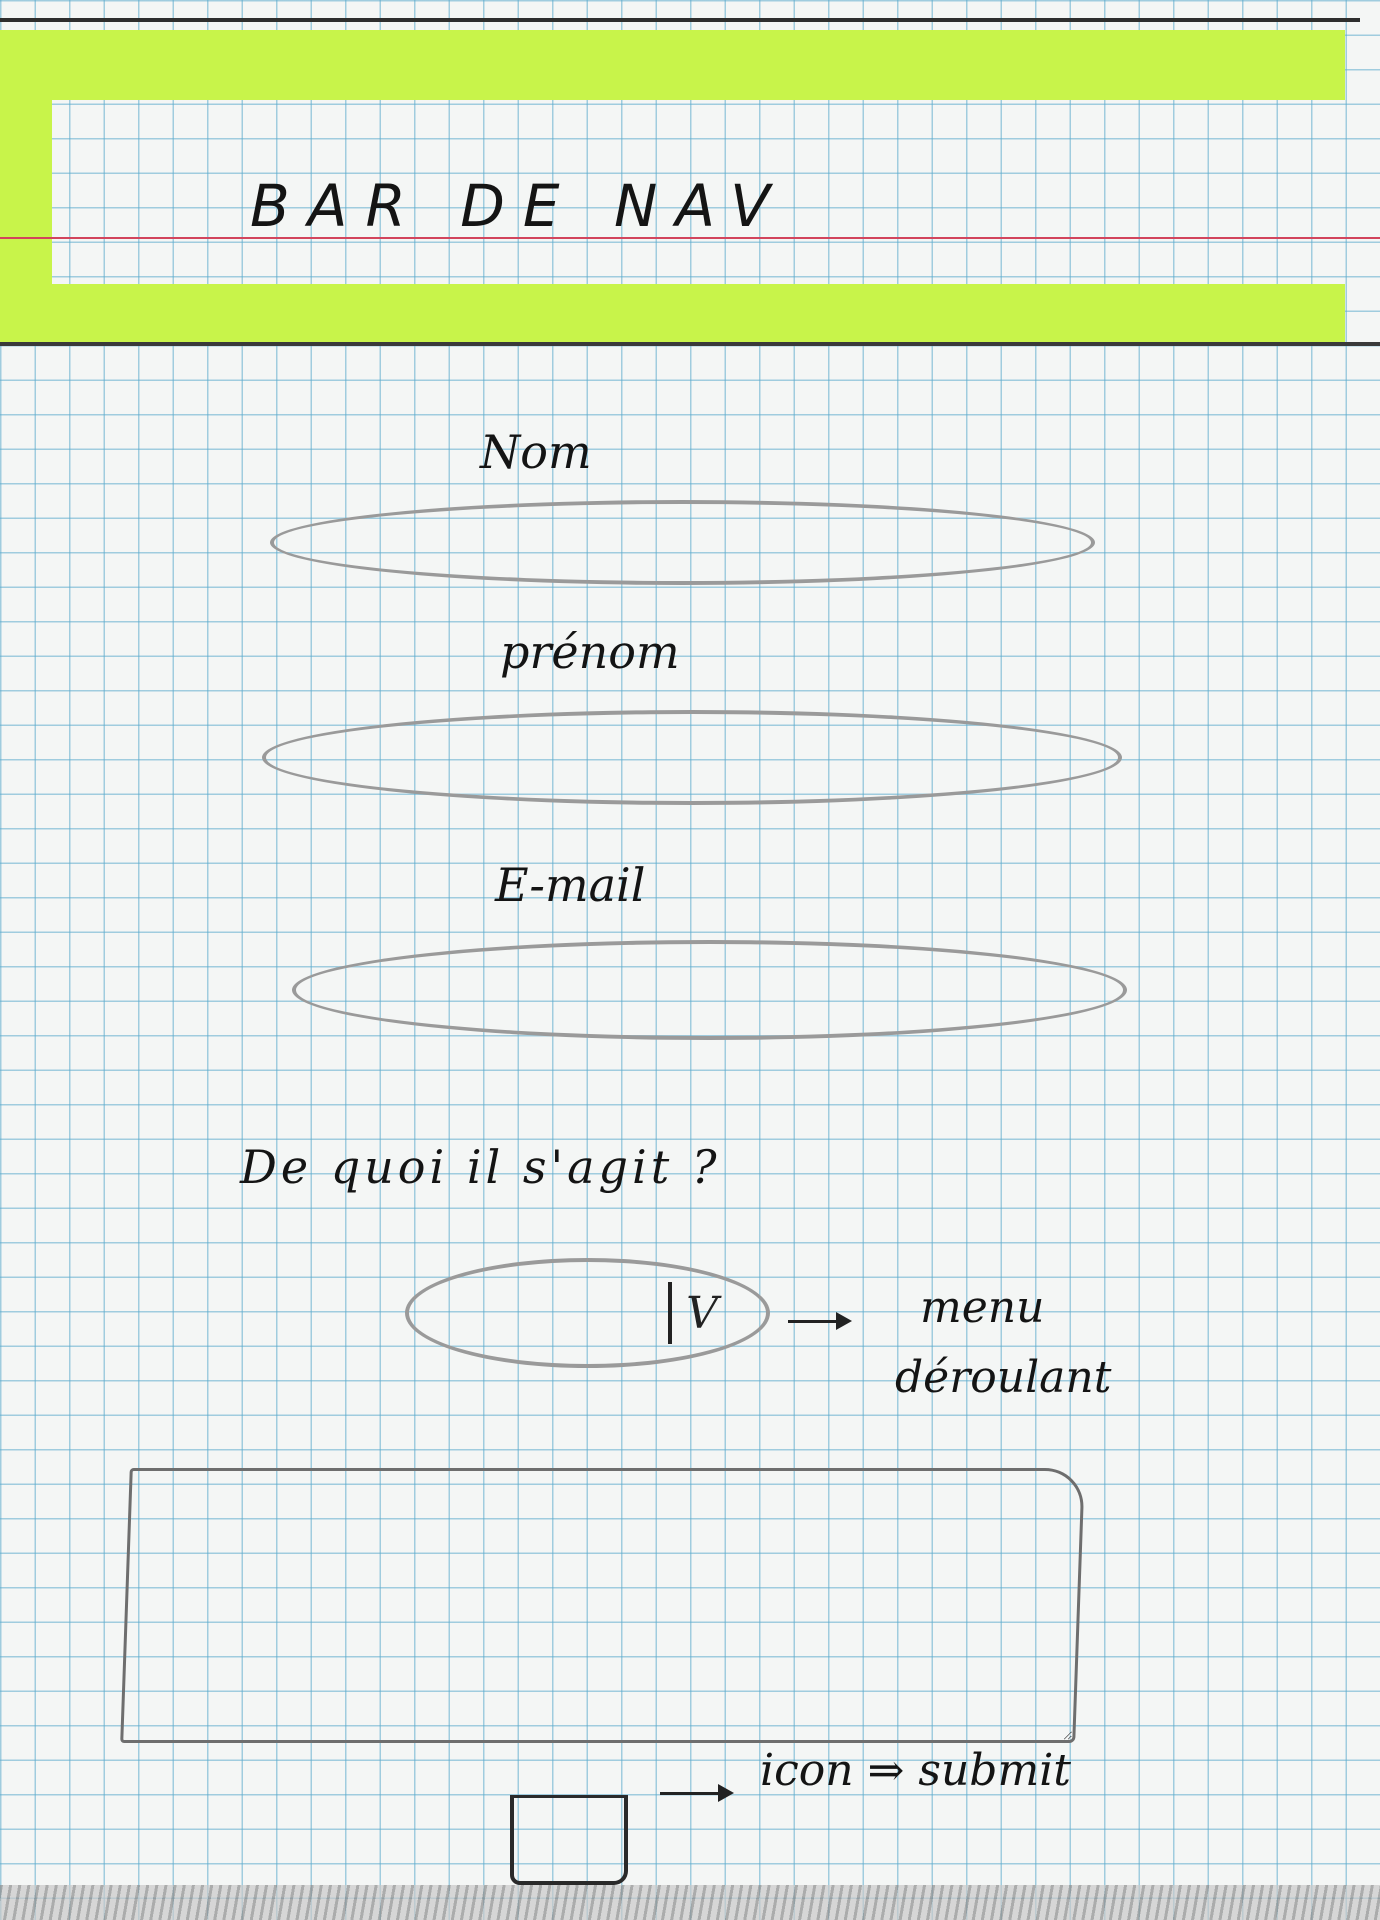  Describe the element at coordinates (569, 1840) in the screenshot. I see `submit-button` at that location.